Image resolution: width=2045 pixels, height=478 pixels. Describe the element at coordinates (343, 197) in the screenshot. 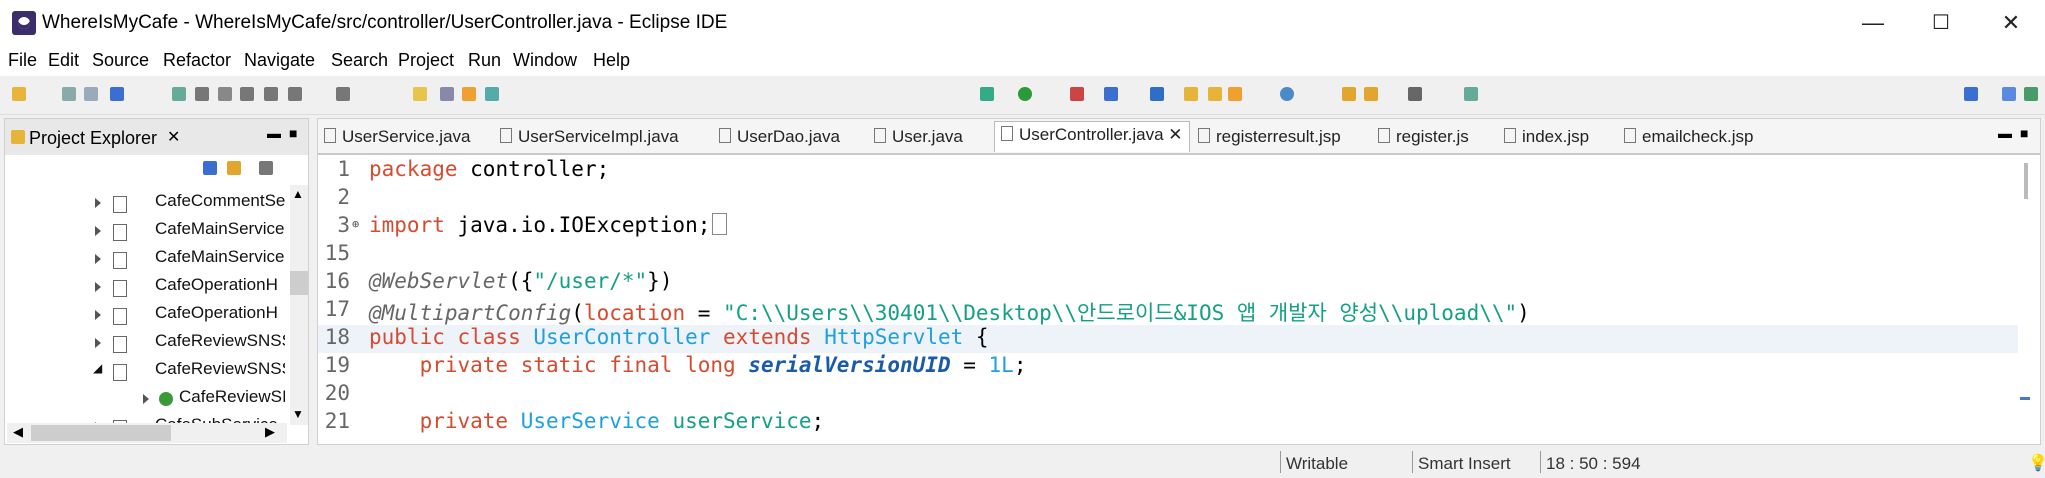

I see `code-line: 2` at that location.